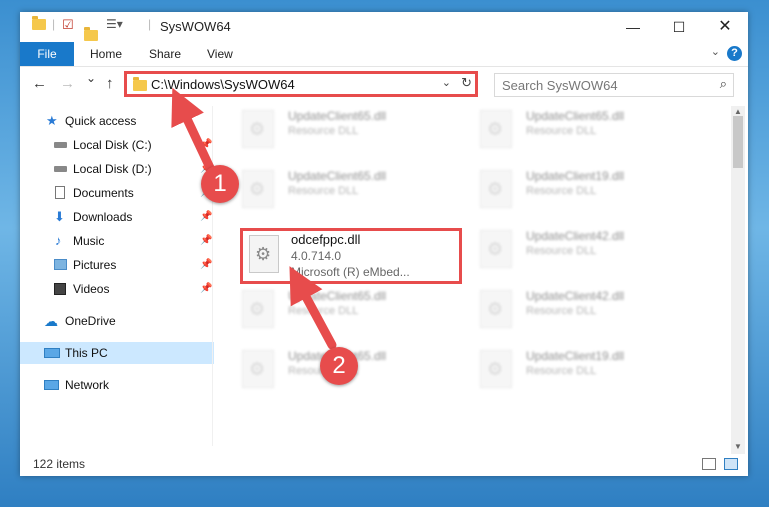  Describe the element at coordinates (117, 241) in the screenshot. I see `sidebar-item-music: ♪ Music 📌` at that location.